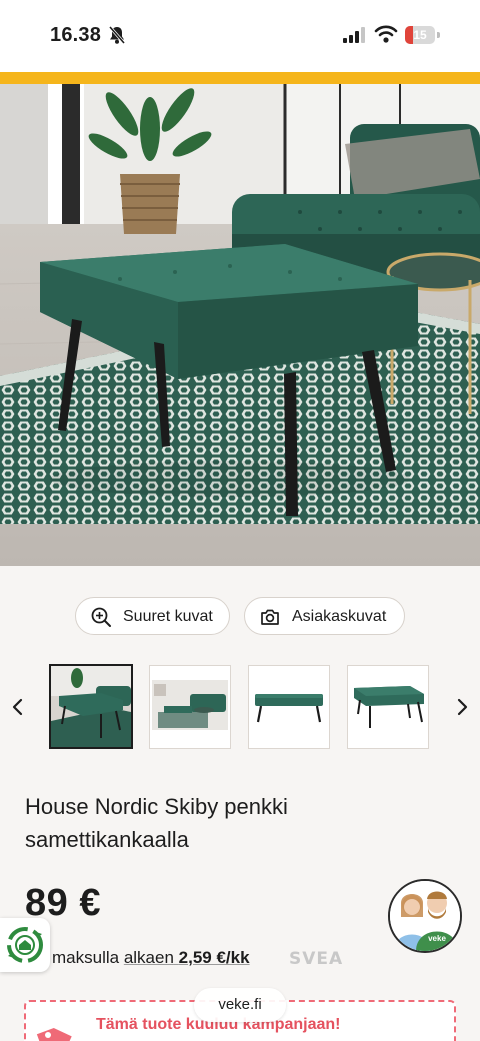  What do you see at coordinates (148, 957) in the screenshot?
I see `installment-from: alkaen` at bounding box center [148, 957].